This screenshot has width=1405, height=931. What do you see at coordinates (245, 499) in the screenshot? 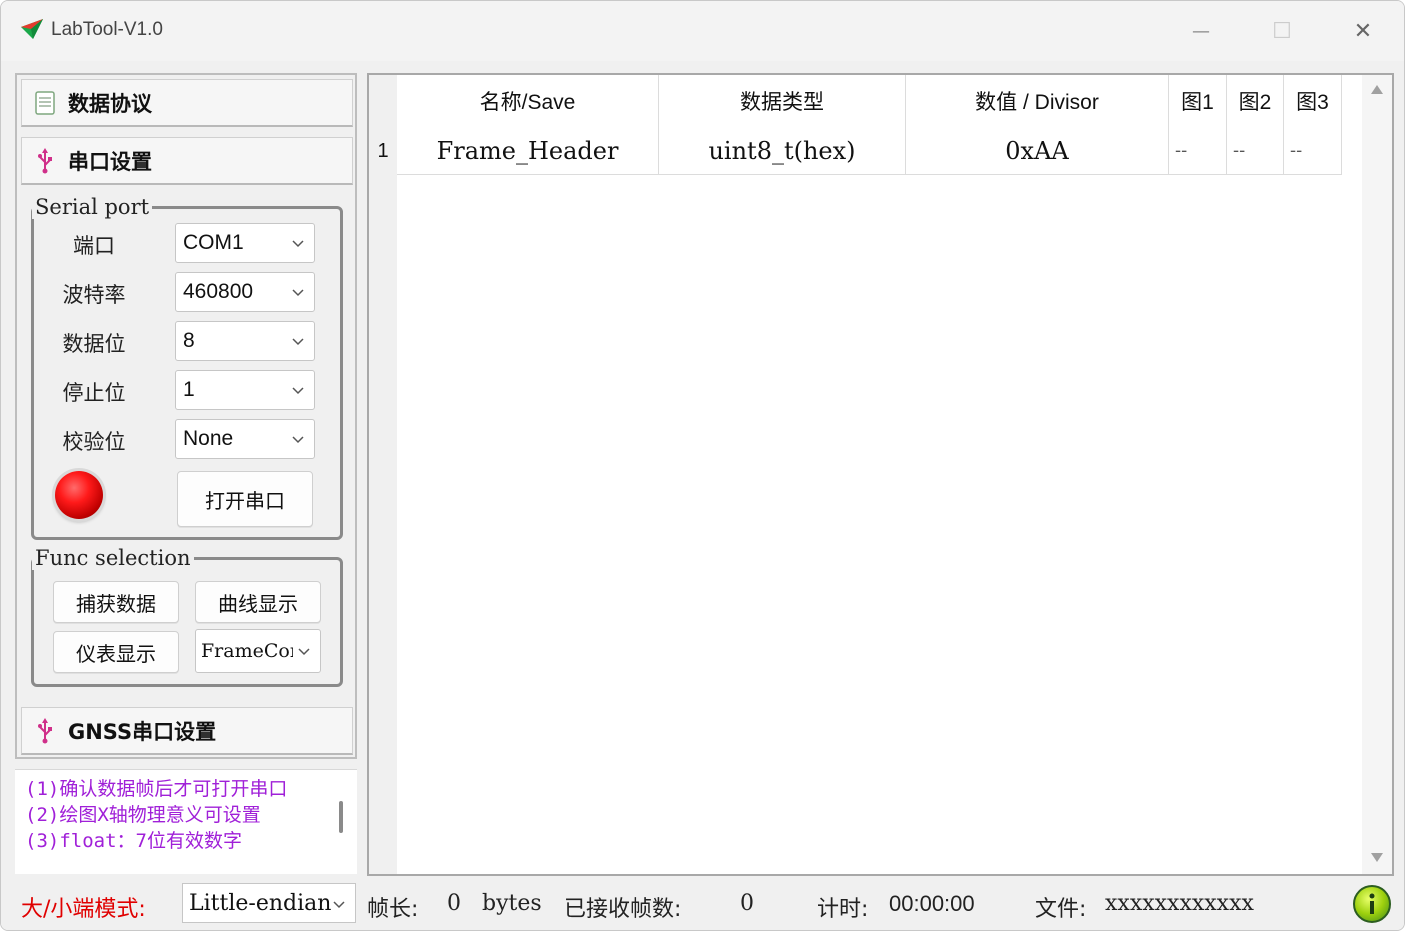
I see `open-serial-button: 打开串口` at bounding box center [245, 499].